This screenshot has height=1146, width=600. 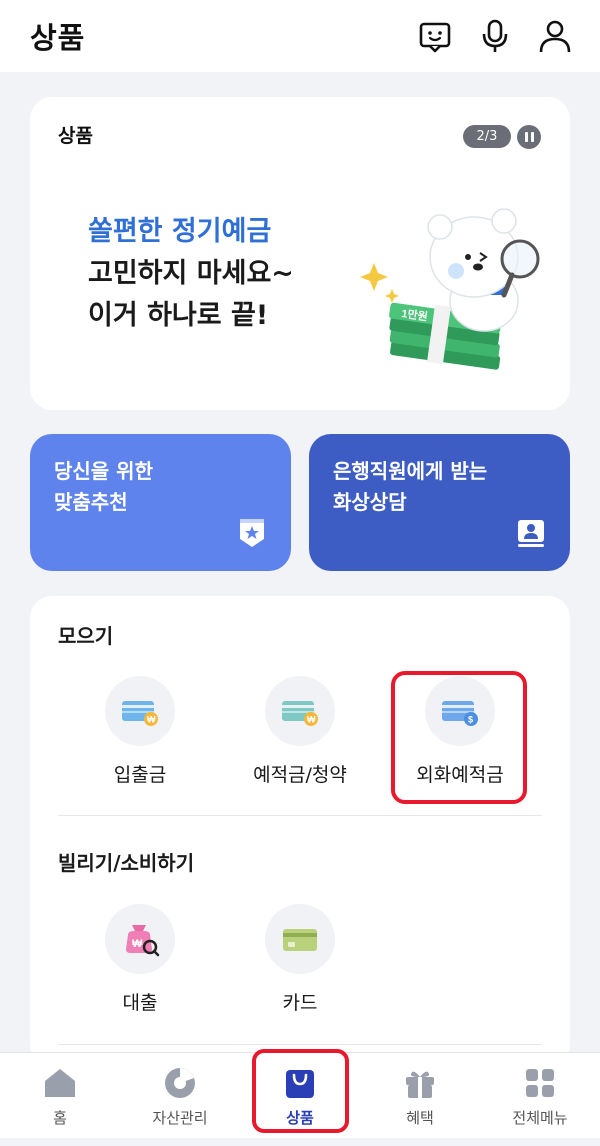 What do you see at coordinates (300, 1142) in the screenshot?
I see `bottom-safe-area` at bounding box center [300, 1142].